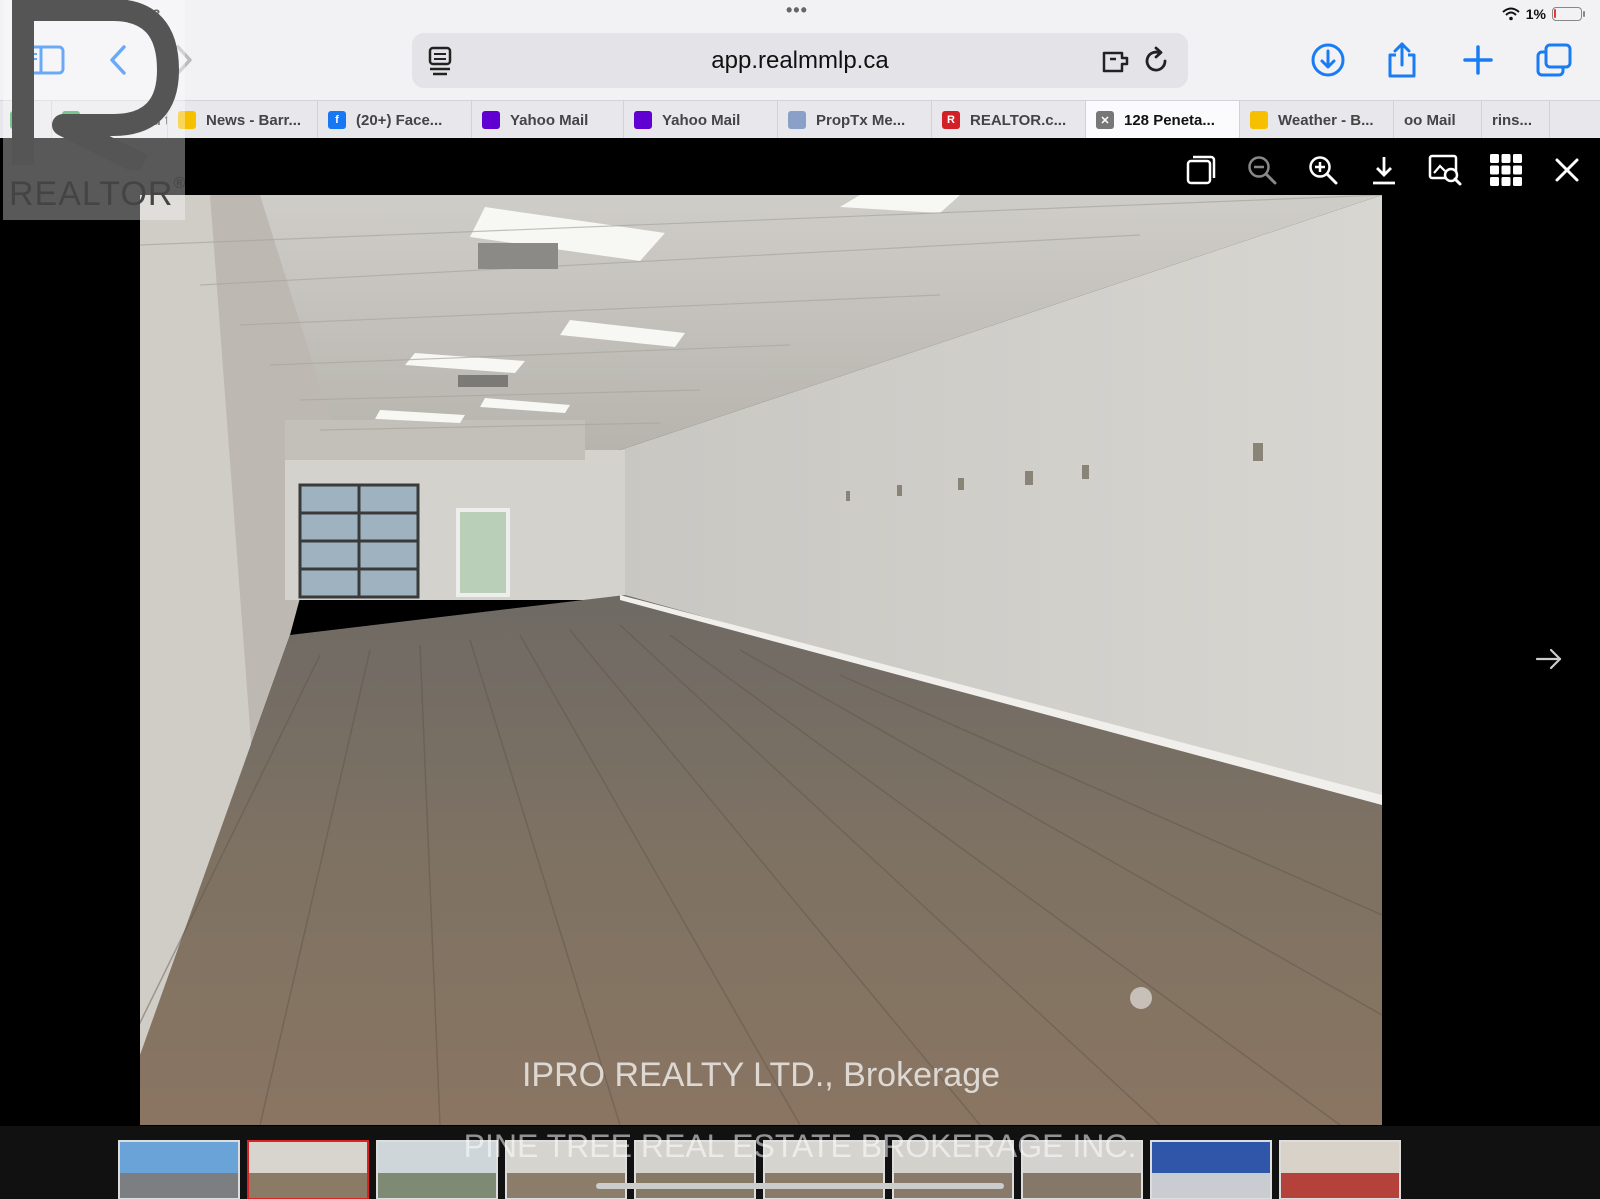 The height and width of the screenshot is (1199, 1600). What do you see at coordinates (95, 85) in the screenshot?
I see `realtor-r-icon` at bounding box center [95, 85].